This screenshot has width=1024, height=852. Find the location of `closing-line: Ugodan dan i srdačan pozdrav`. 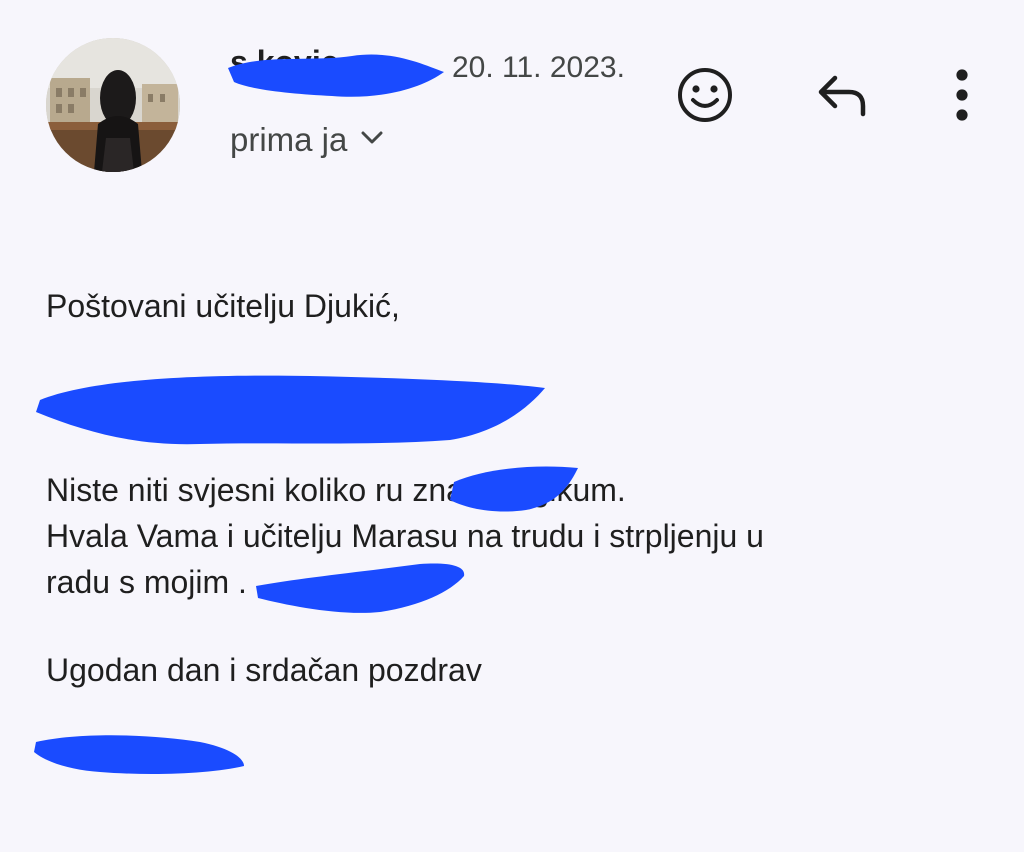

closing-line: Ugodan dan i srdačan pozdrav is located at coordinates (264, 670).